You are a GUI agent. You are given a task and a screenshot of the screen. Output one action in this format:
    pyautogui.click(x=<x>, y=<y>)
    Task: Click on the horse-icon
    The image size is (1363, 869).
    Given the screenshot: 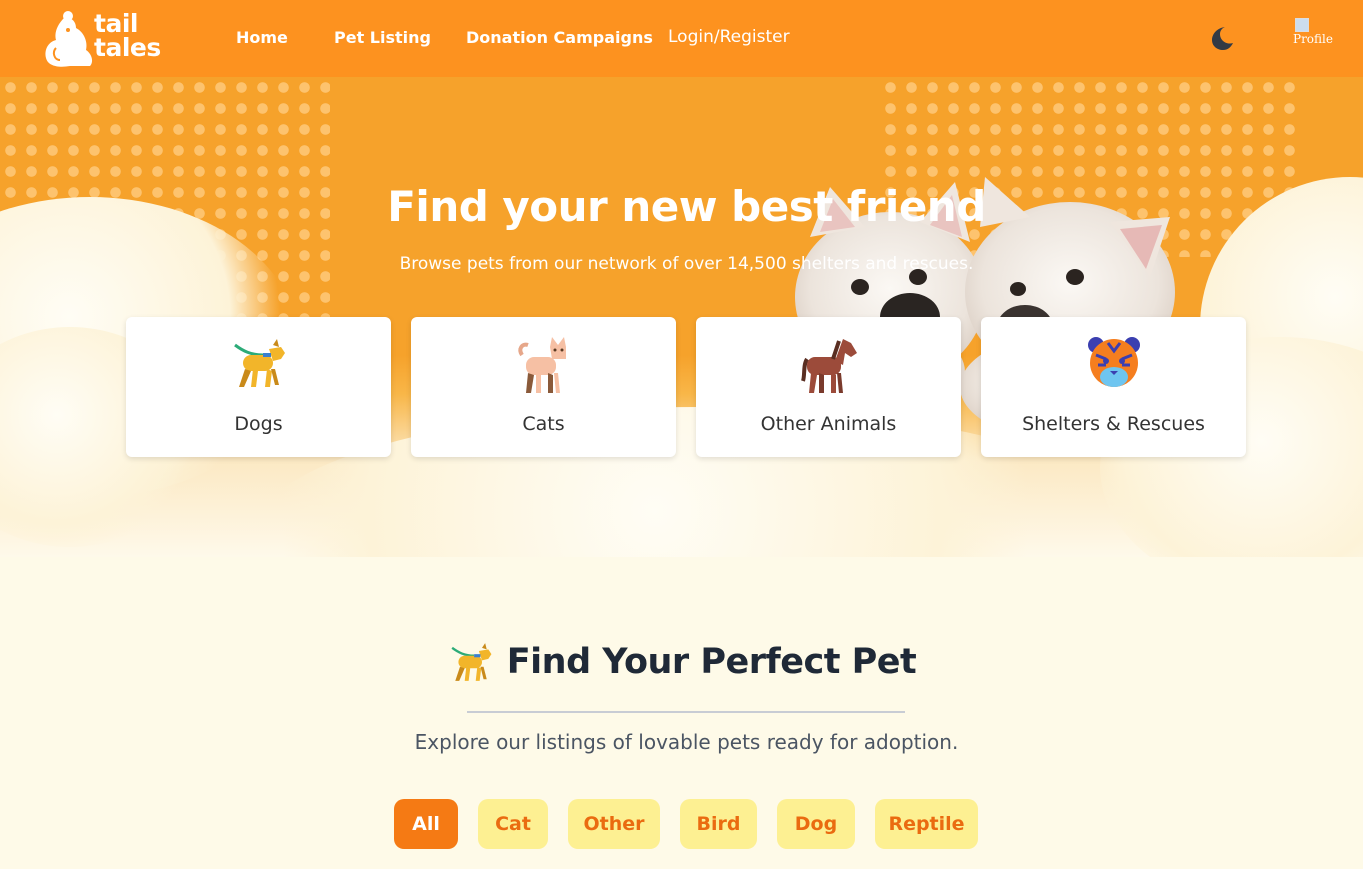 What is the action you would take?
    pyautogui.click(x=828, y=366)
    